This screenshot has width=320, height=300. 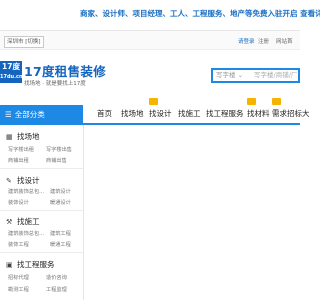 What do you see at coordinates (28, 221) in the screenshot?
I see `sidebar-section-title: 找施工` at bounding box center [28, 221].